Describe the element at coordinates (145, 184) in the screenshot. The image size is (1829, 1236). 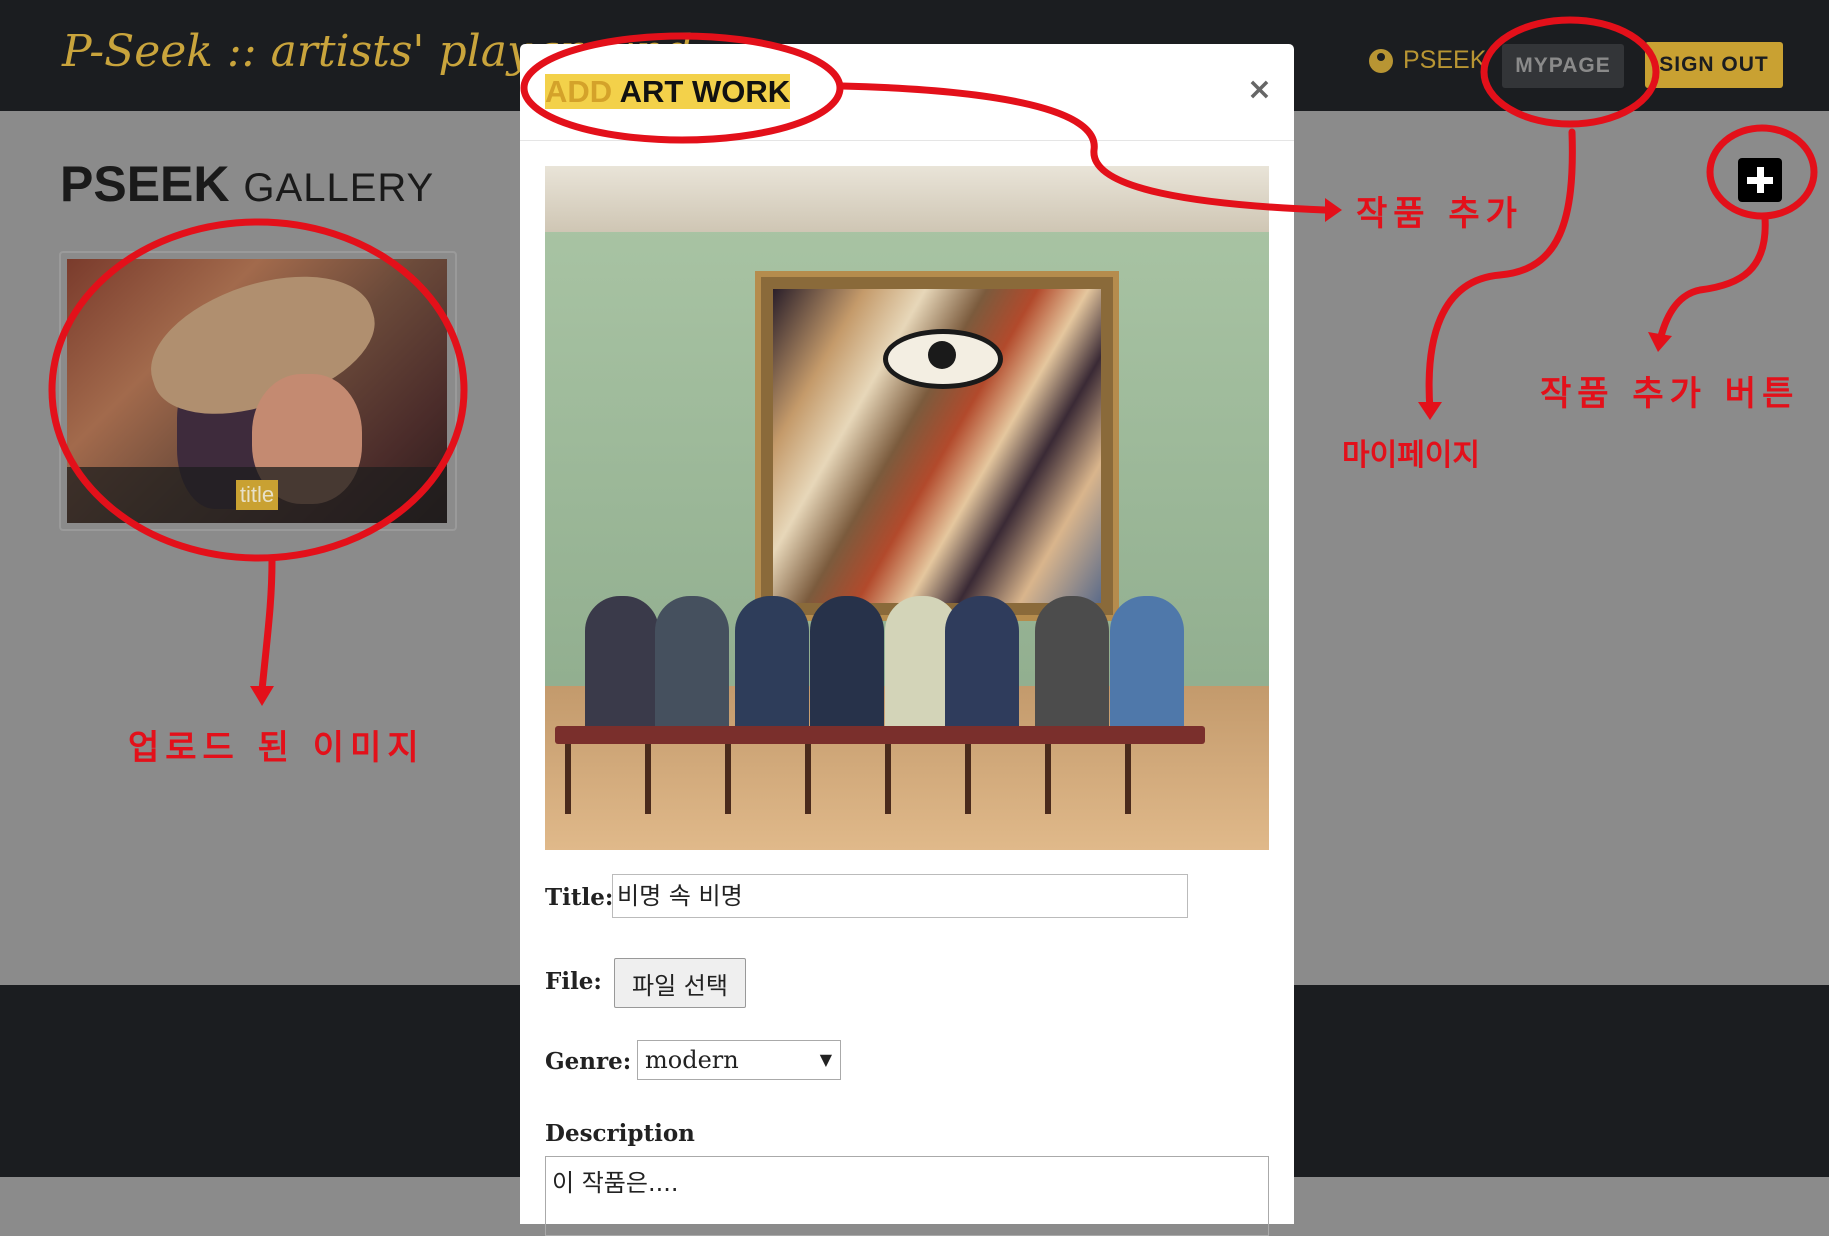
I see `gallery-owner: PSEEK` at that location.